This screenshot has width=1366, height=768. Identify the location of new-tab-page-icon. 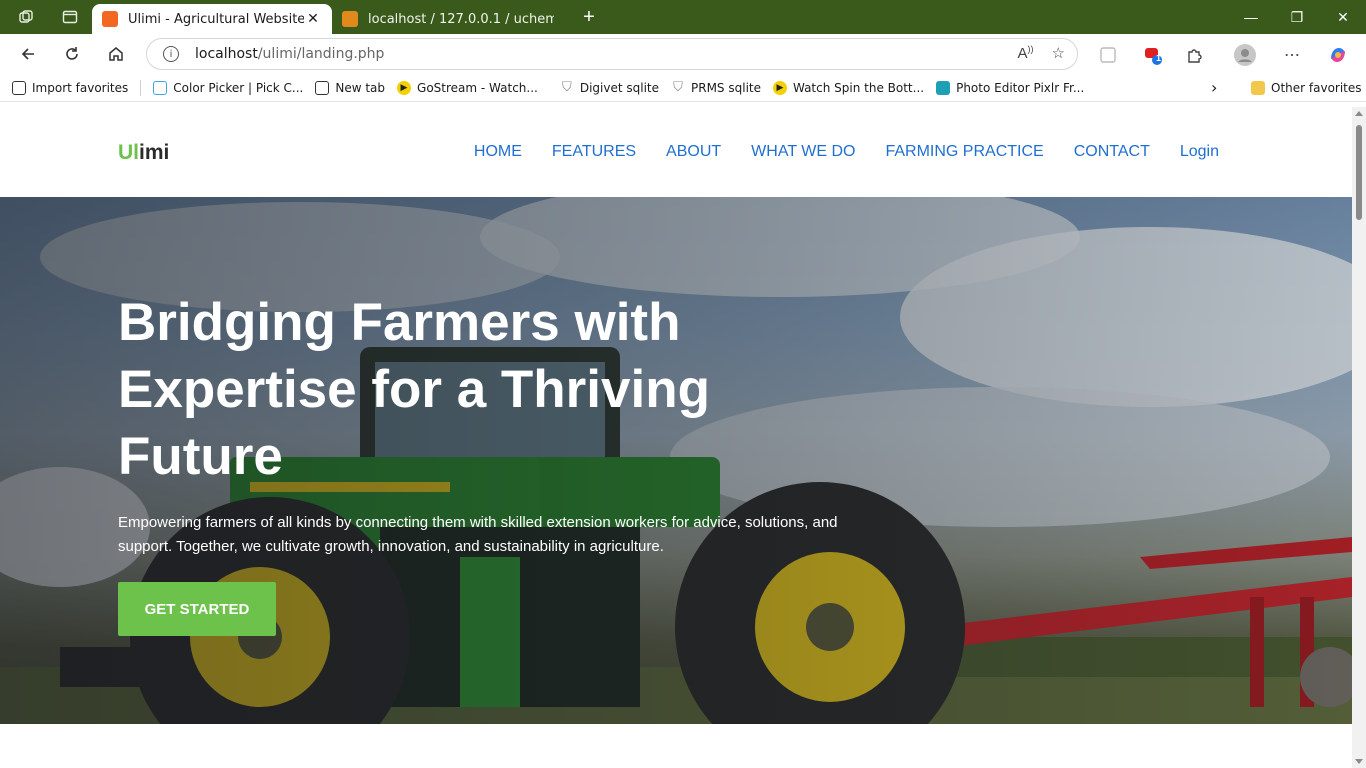
(322, 87).